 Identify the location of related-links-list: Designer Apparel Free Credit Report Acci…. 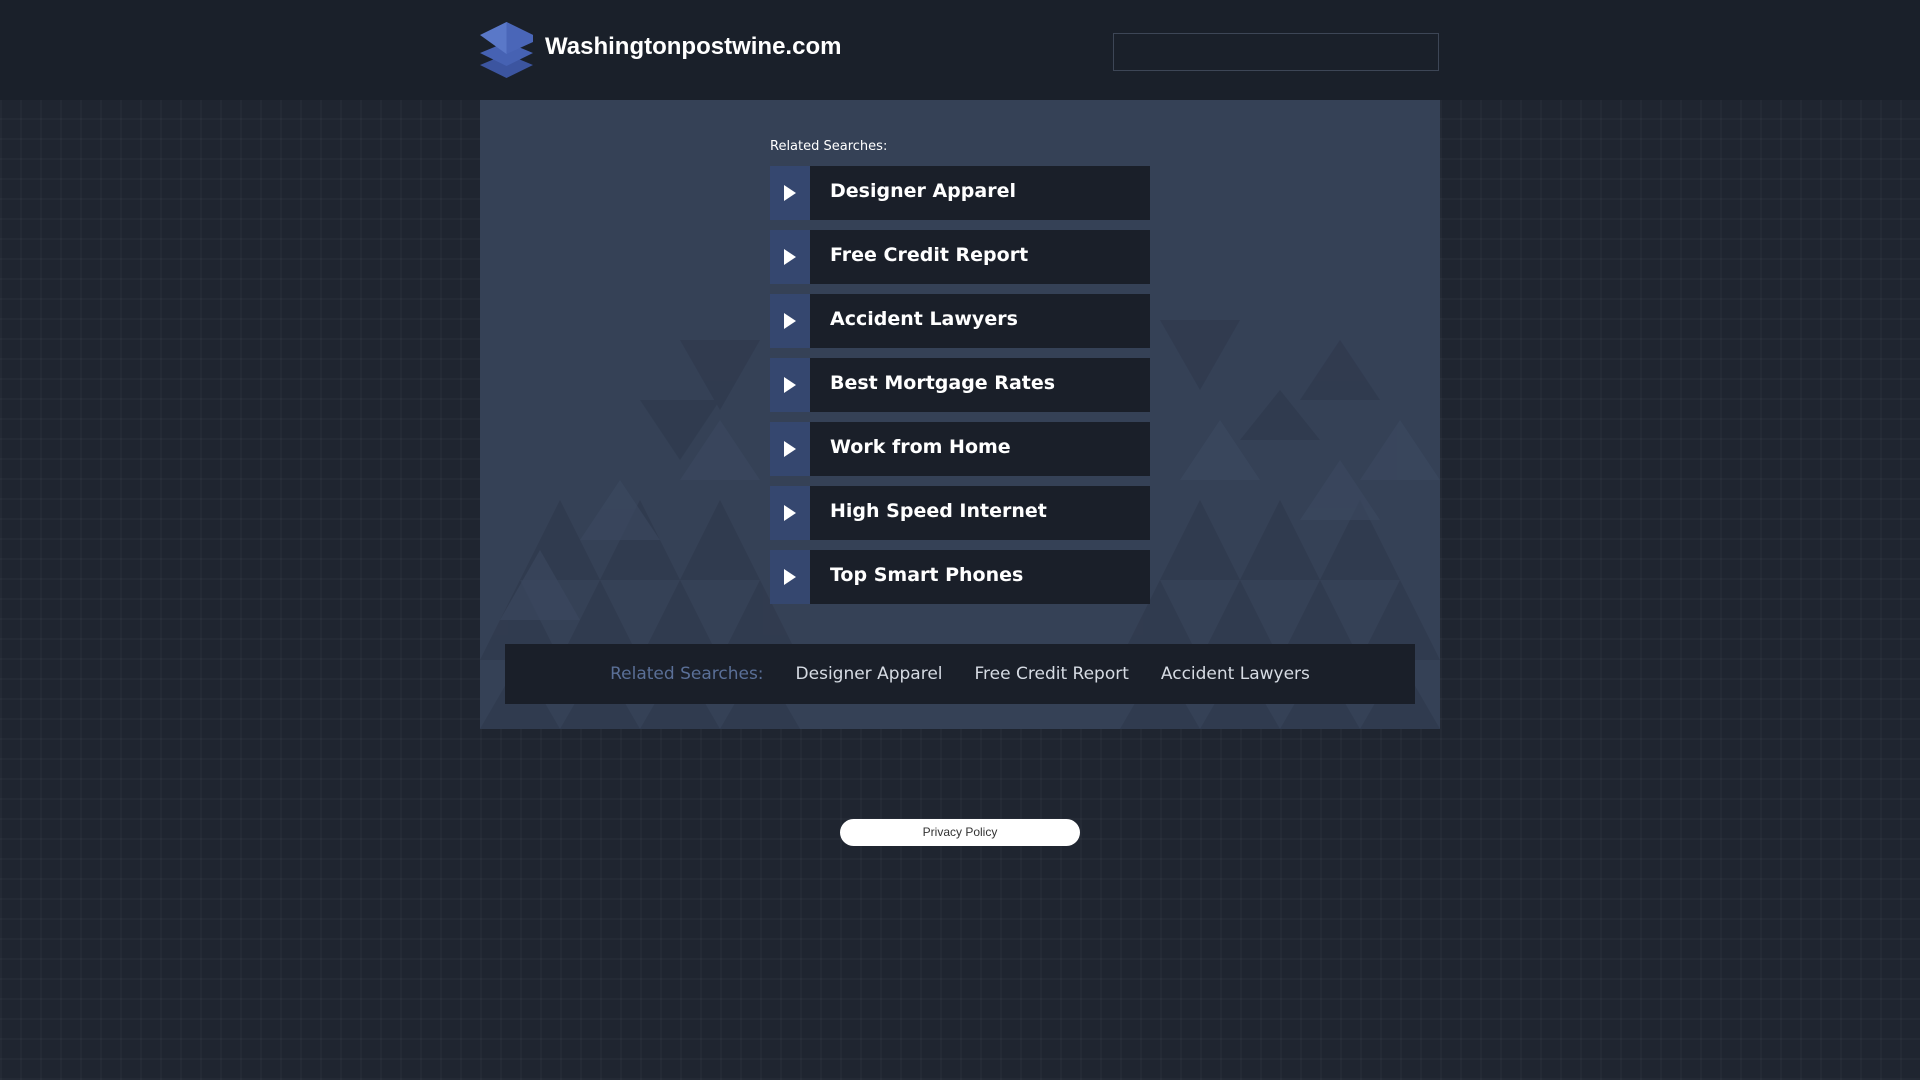
(960, 390).